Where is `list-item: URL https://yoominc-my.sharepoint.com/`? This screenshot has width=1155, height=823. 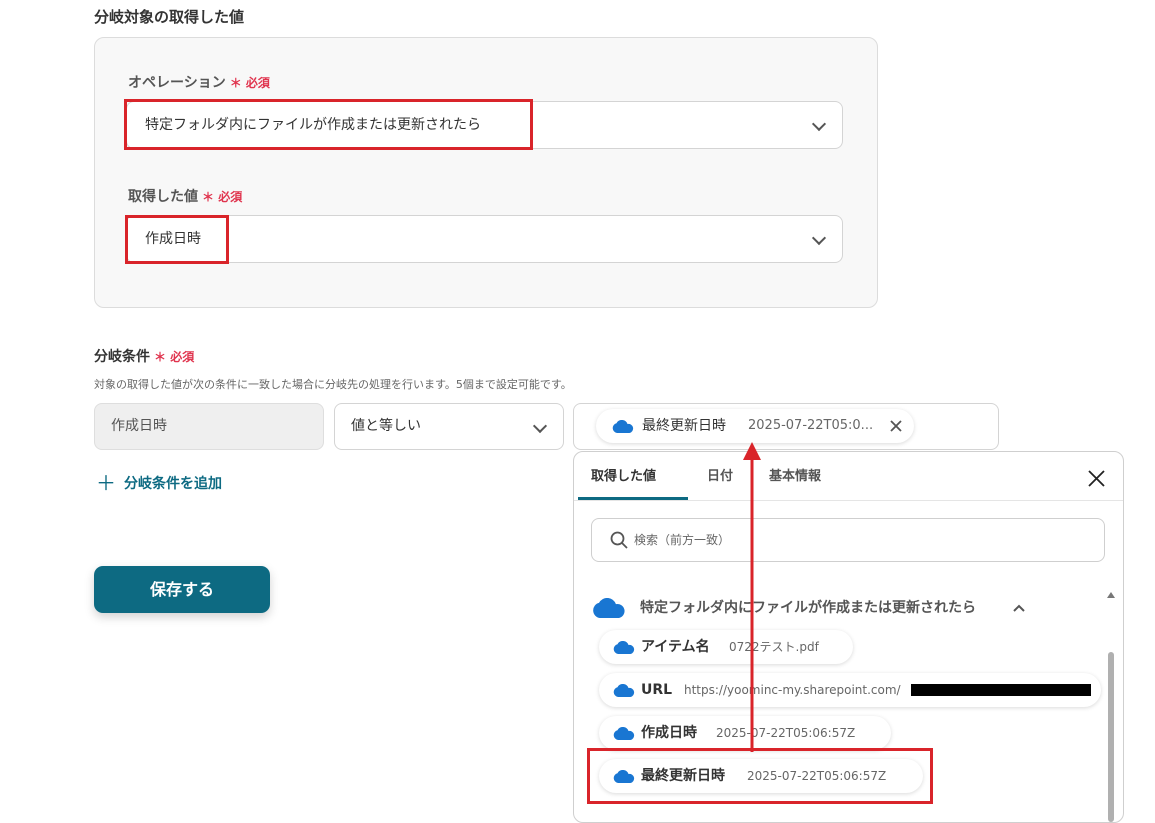 list-item: URL https://yoominc-my.sharepoint.com/ is located at coordinates (850, 690).